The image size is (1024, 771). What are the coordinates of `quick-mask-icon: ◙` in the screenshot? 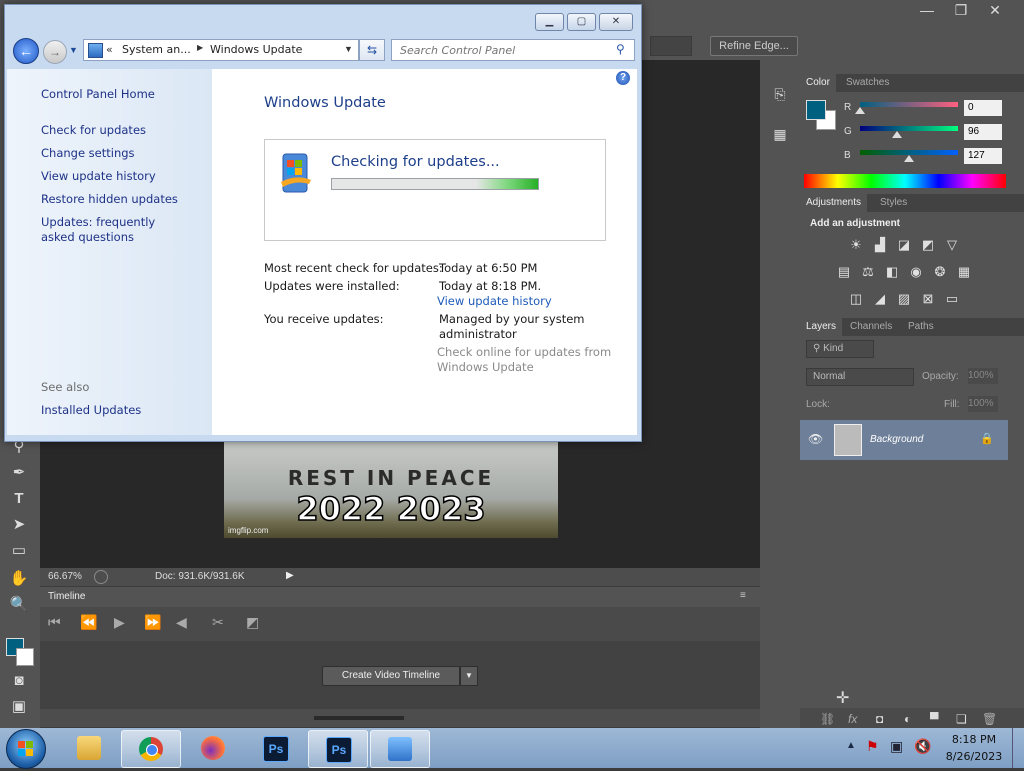 It's located at (19, 681).